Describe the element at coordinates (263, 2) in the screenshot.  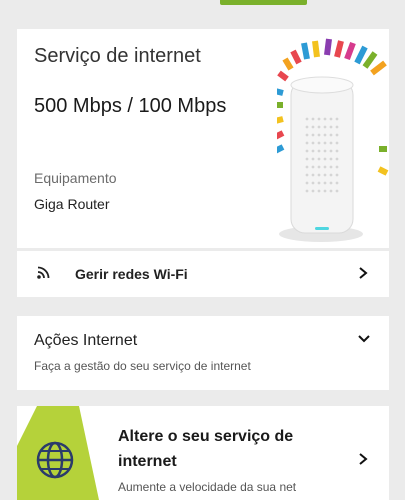
I see `active-tab-indicator` at that location.